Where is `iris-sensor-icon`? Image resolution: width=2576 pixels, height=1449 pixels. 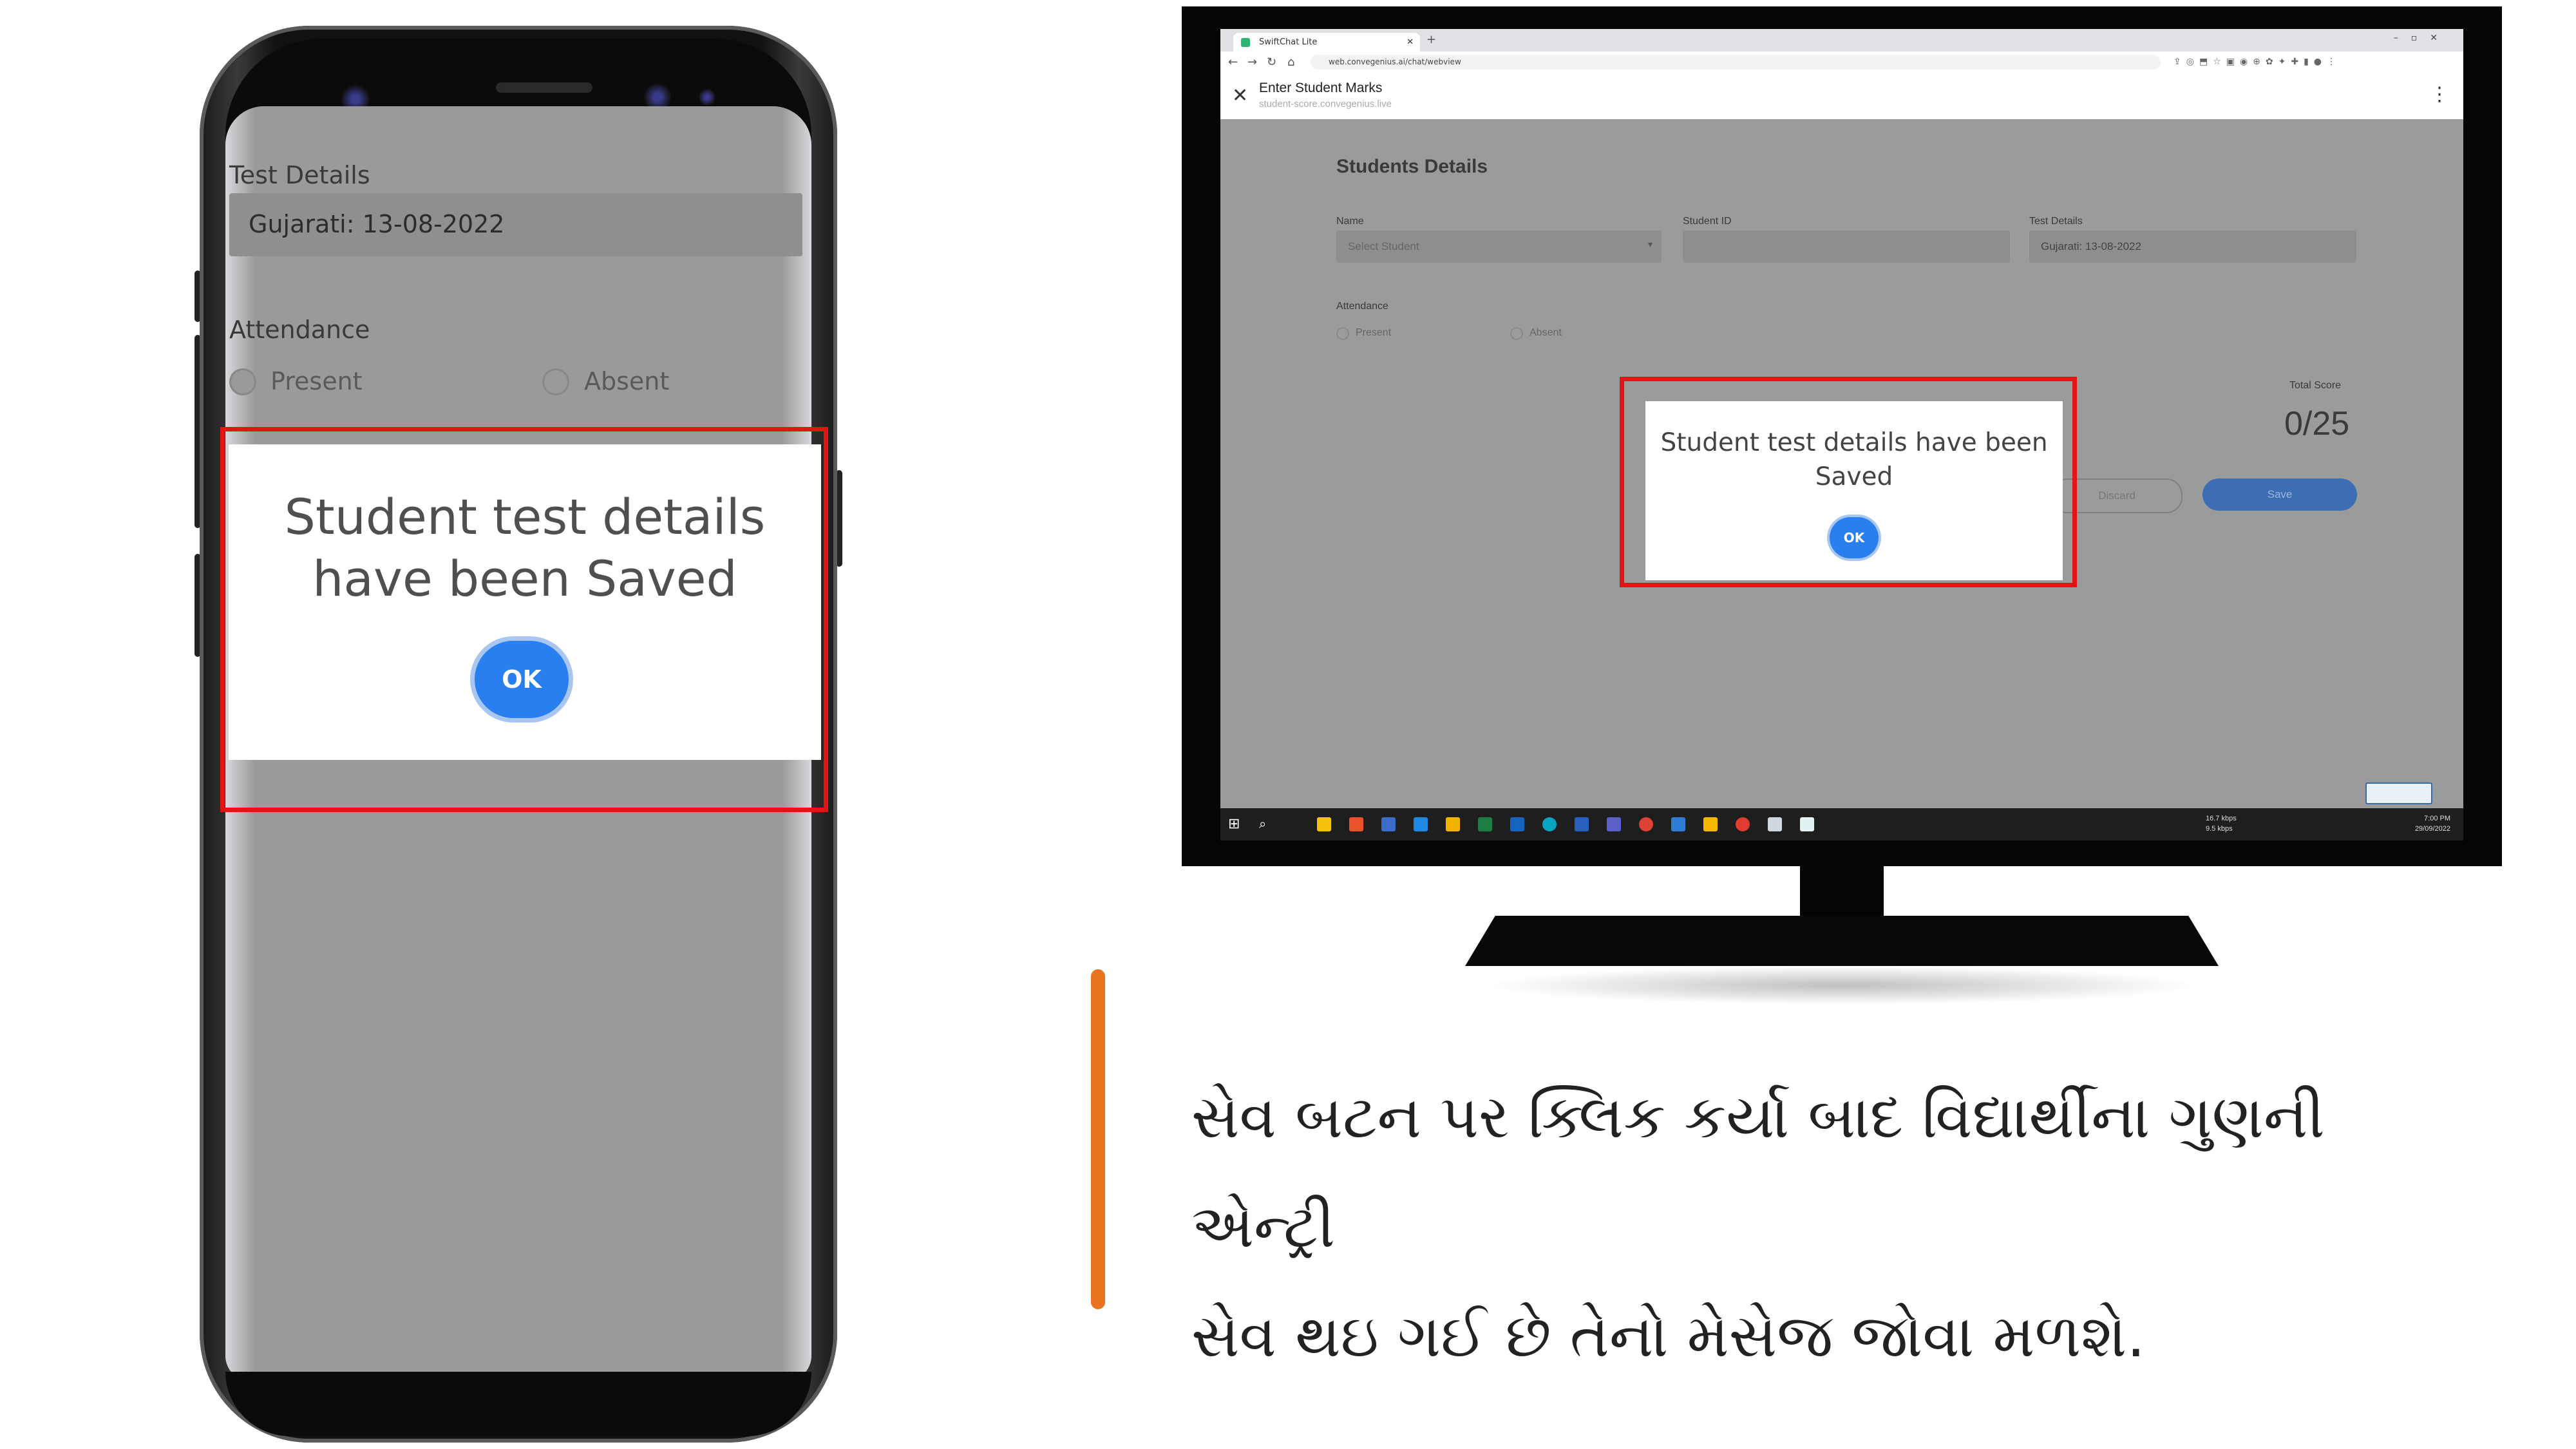
iris-sensor-icon is located at coordinates (707, 97).